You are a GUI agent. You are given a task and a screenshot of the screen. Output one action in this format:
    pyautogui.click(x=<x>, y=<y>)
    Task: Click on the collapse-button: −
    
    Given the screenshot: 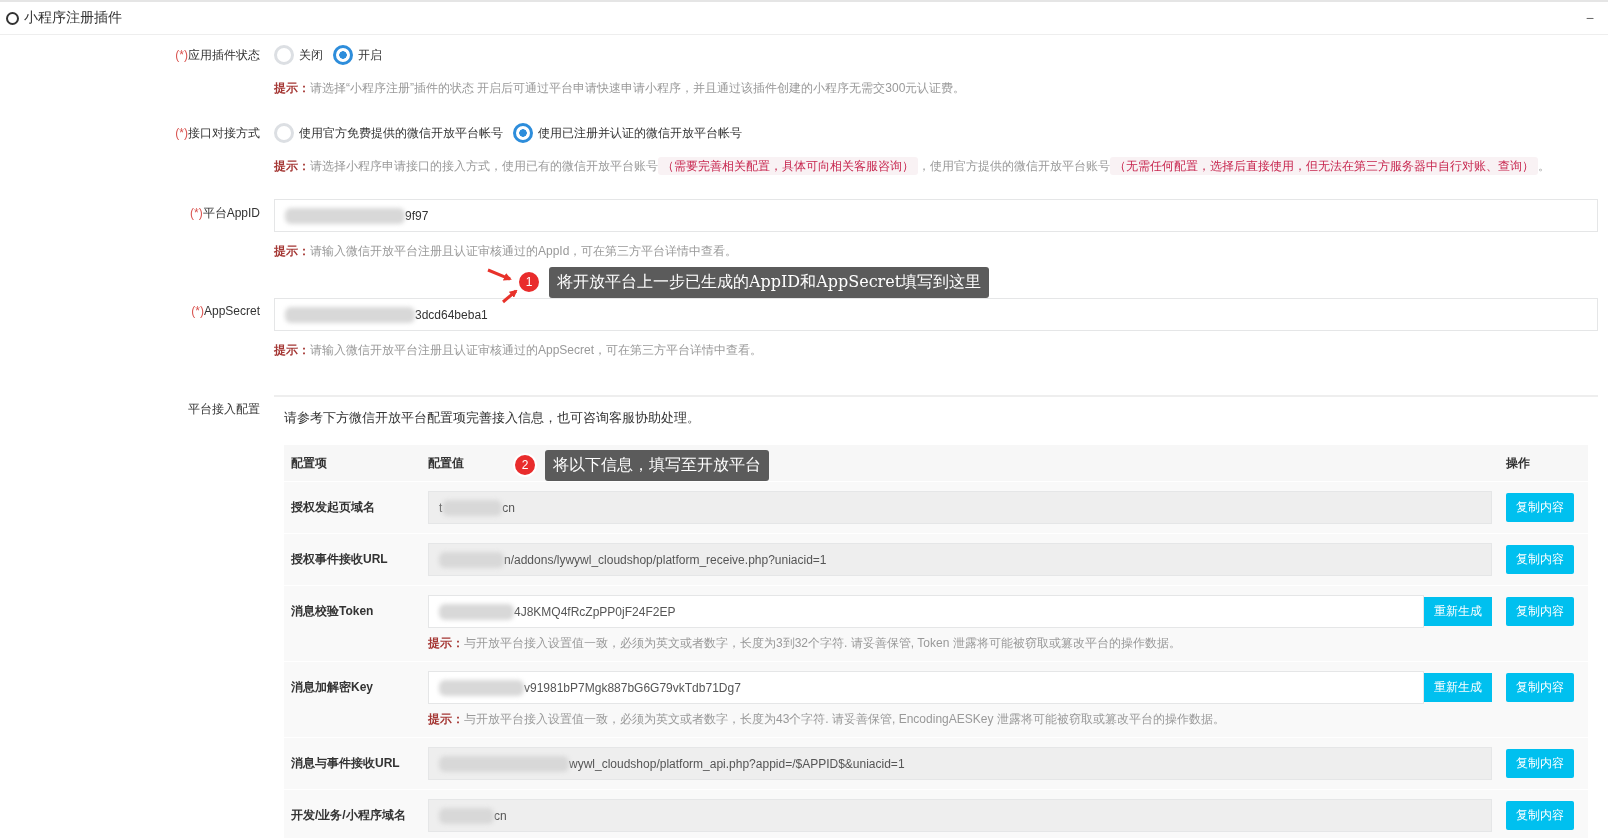 What is the action you would take?
    pyautogui.click(x=1589, y=18)
    